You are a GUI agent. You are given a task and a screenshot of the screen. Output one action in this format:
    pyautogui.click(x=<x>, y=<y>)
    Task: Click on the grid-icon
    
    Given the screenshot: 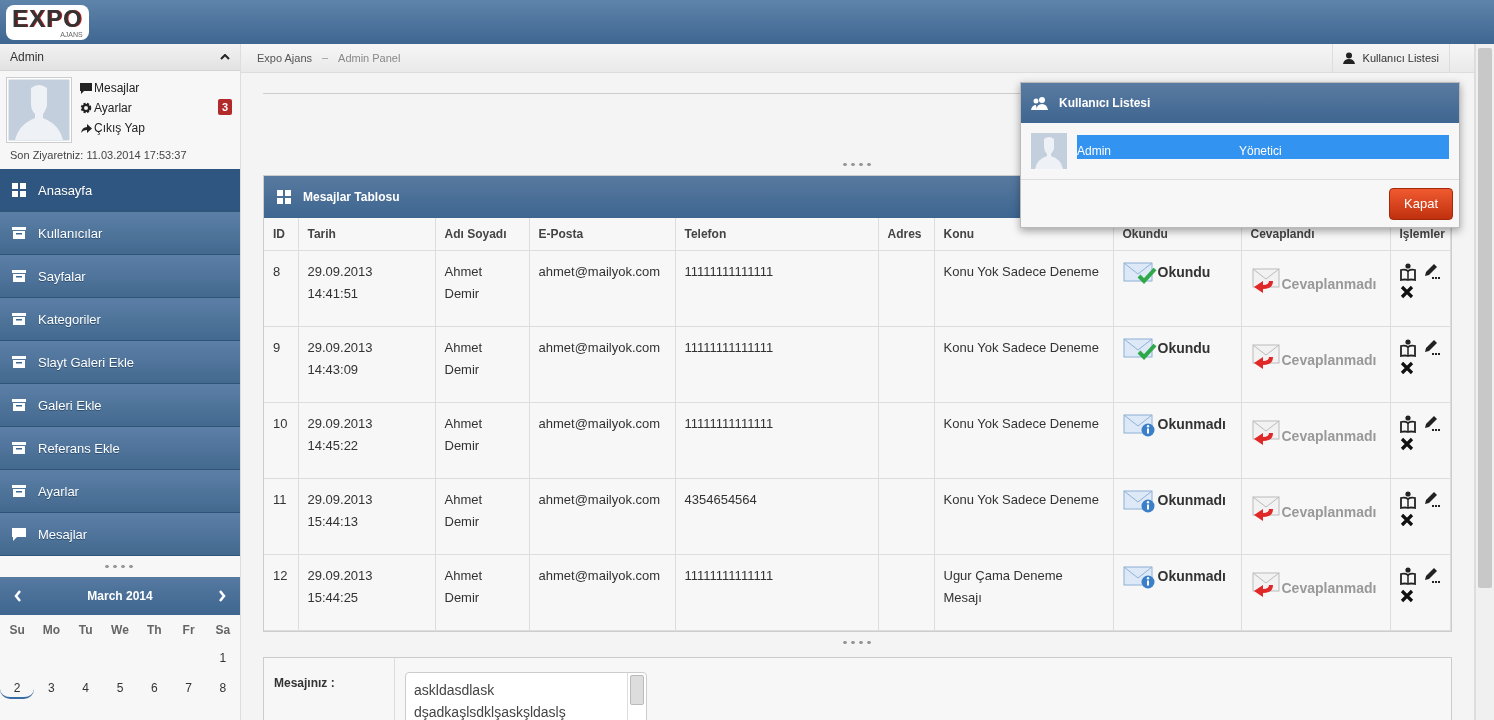 What is the action you would take?
    pyautogui.click(x=284, y=197)
    